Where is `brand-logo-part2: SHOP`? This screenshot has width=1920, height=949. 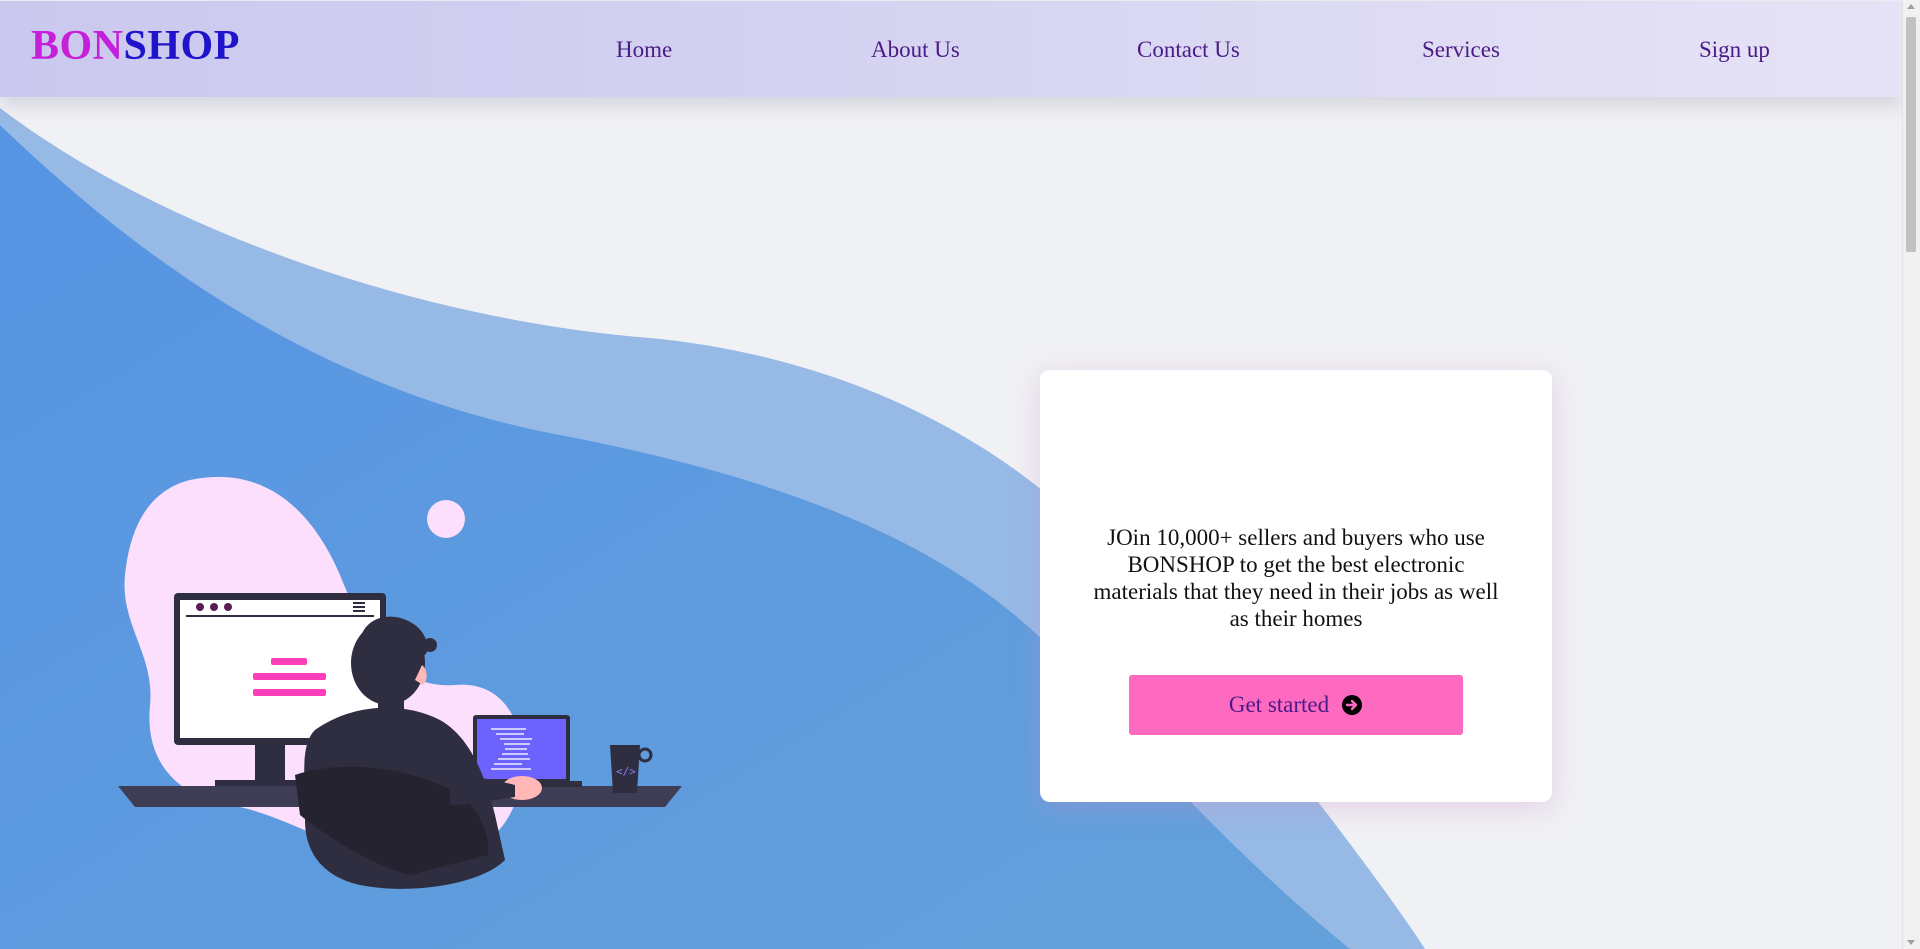 brand-logo-part2: SHOP is located at coordinates (181, 46).